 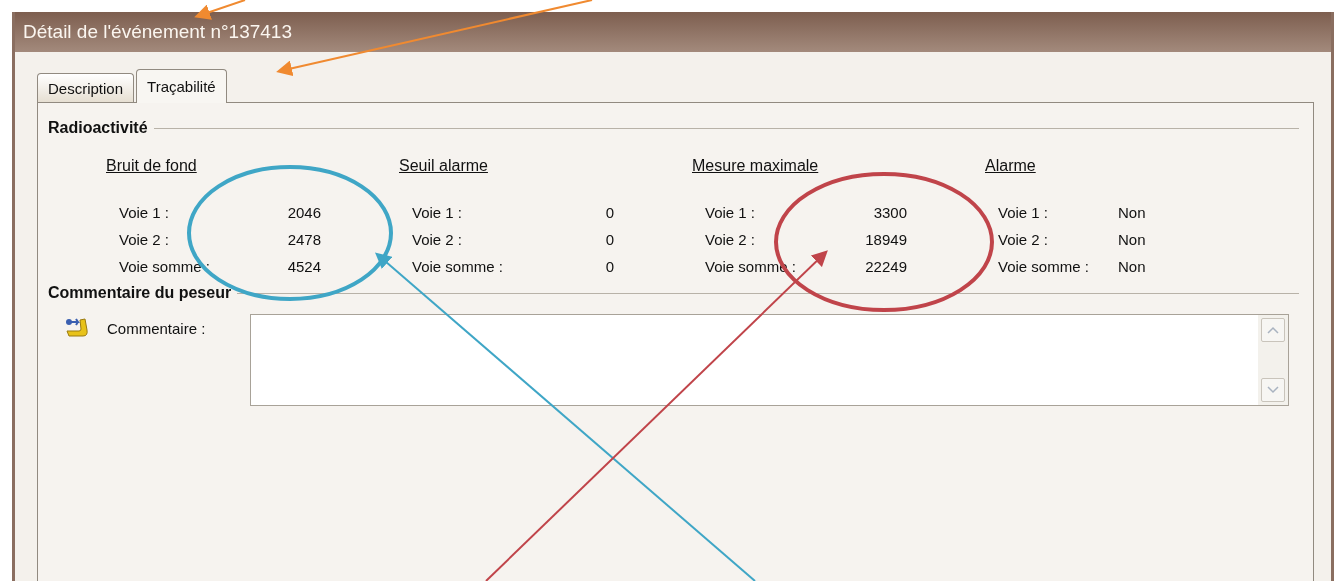 I want to click on channel-value: 18949, so click(x=886, y=239).